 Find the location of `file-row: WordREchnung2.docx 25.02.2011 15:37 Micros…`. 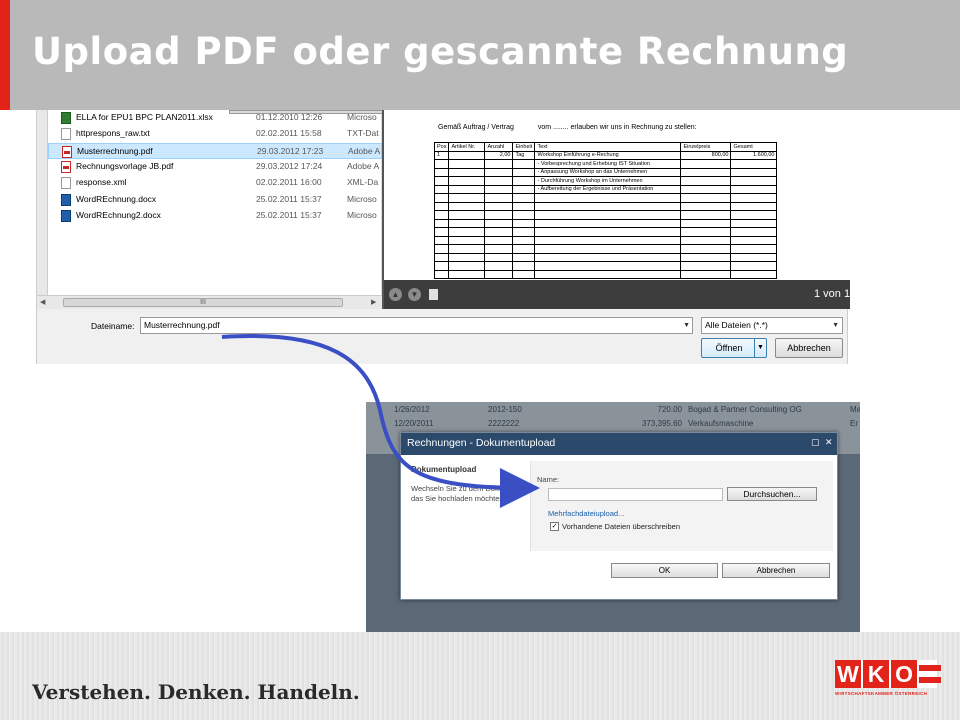

file-row: WordREchnung2.docx 25.02.2011 15:37 Micros… is located at coordinates (215, 216).